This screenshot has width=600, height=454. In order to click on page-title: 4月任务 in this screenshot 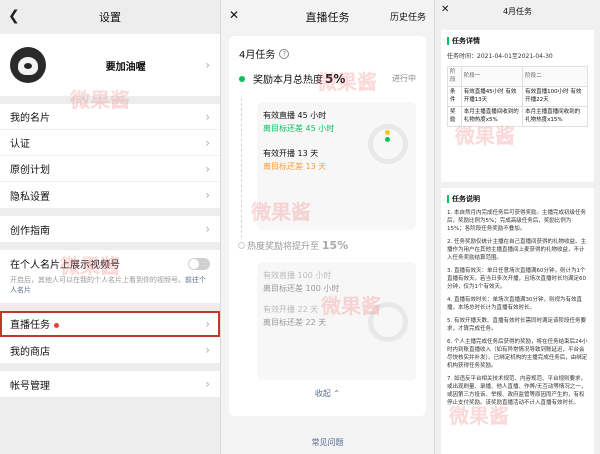, I will do `click(517, 11)`.